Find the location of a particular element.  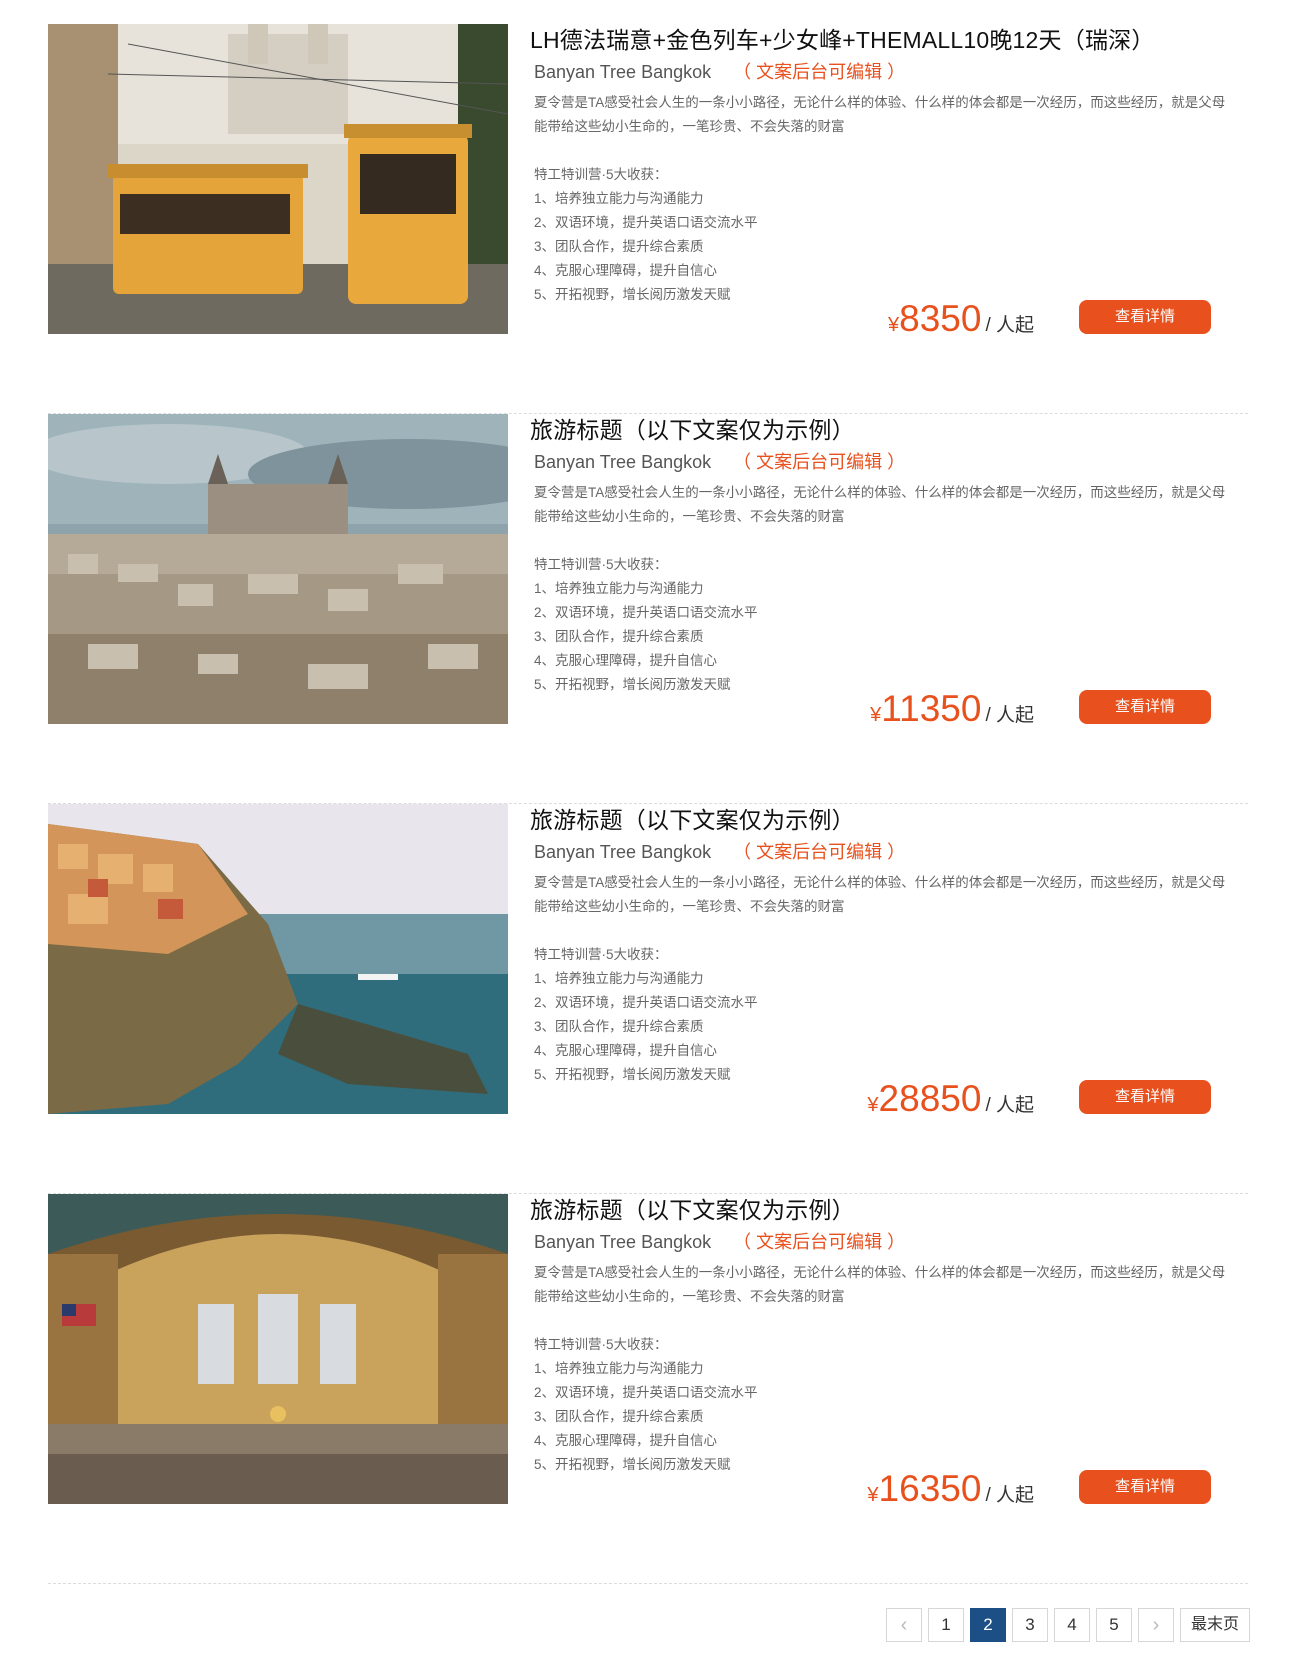

tour-image-coast is located at coordinates (278, 959).